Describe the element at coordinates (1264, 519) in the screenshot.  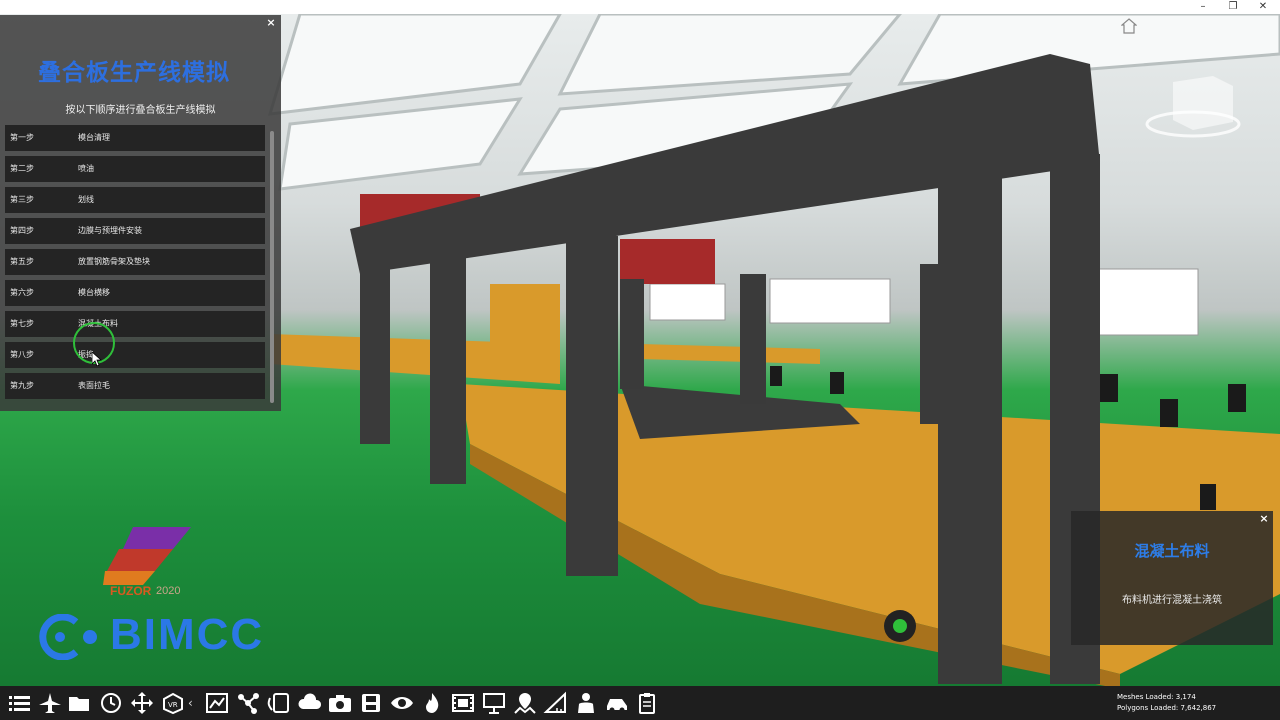
I see `info-close-icon: ×` at that location.